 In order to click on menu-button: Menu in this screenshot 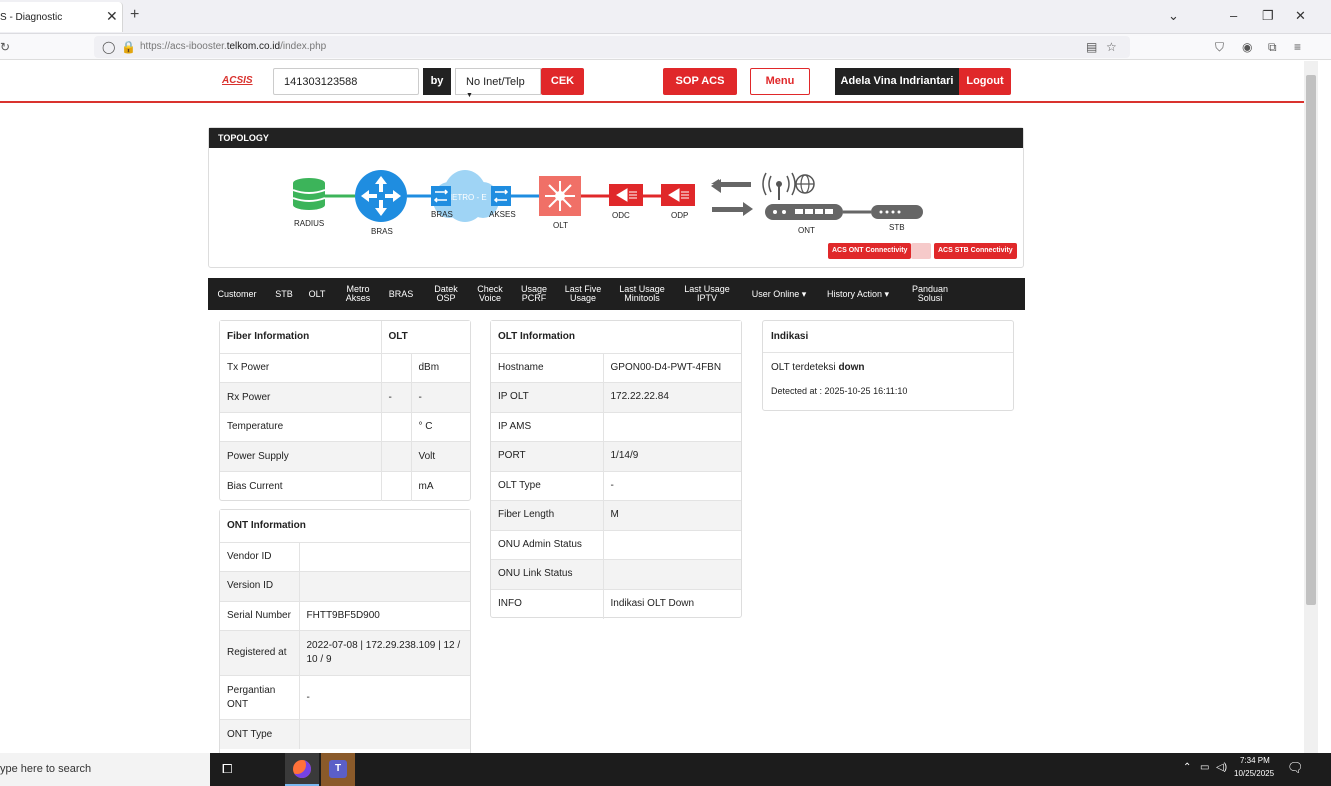, I will do `click(780, 81)`.